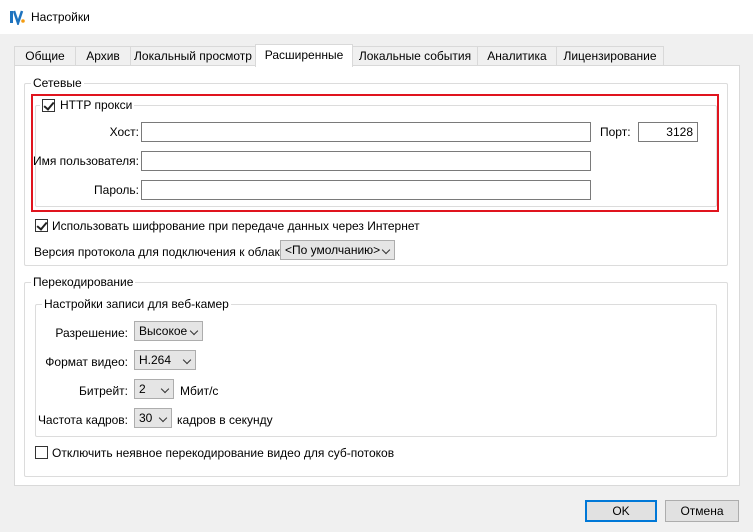 This screenshot has height=532, width=753. I want to click on video-format-select: H.264, so click(165, 360).